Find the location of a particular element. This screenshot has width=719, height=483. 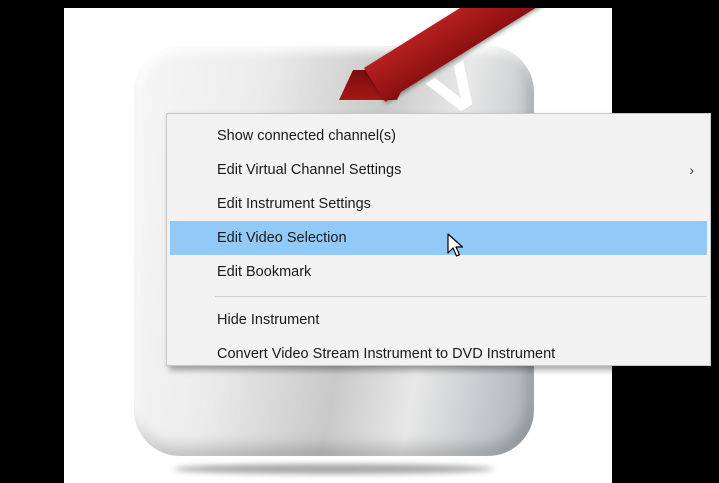

menu-item-label: Edit Instrument Settings is located at coordinates (294, 204).